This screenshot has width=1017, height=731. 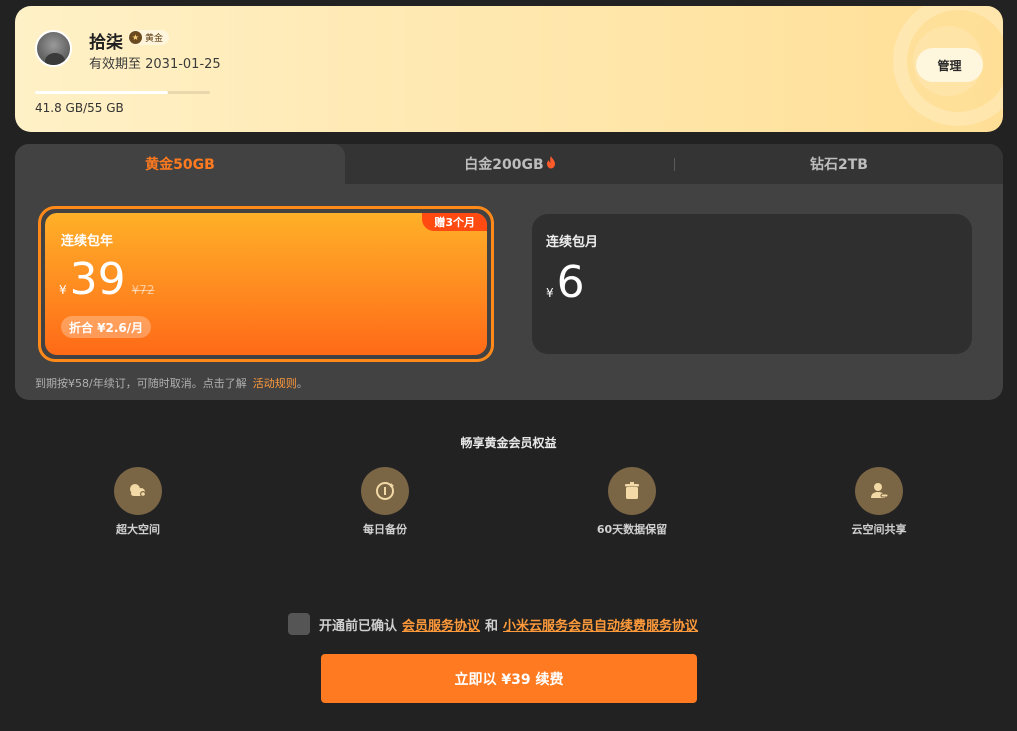 What do you see at coordinates (141, 383) in the screenshot?
I see `renewal-note-text: 到期按¥58/年续订，可随时取消。点击了解` at bounding box center [141, 383].